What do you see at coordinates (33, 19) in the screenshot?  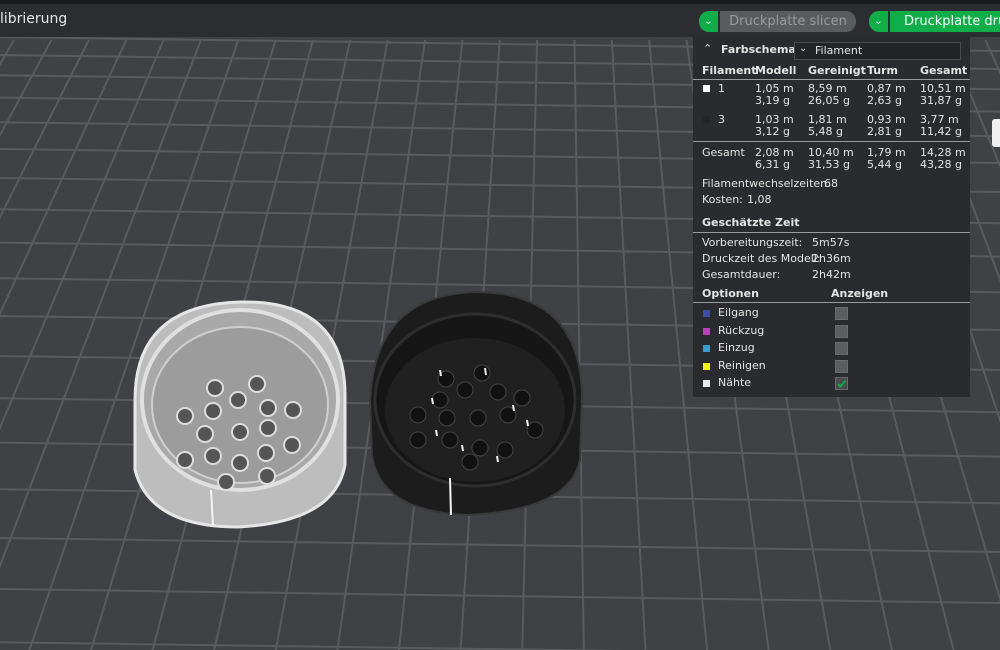 I see `tab-title: librierung` at bounding box center [33, 19].